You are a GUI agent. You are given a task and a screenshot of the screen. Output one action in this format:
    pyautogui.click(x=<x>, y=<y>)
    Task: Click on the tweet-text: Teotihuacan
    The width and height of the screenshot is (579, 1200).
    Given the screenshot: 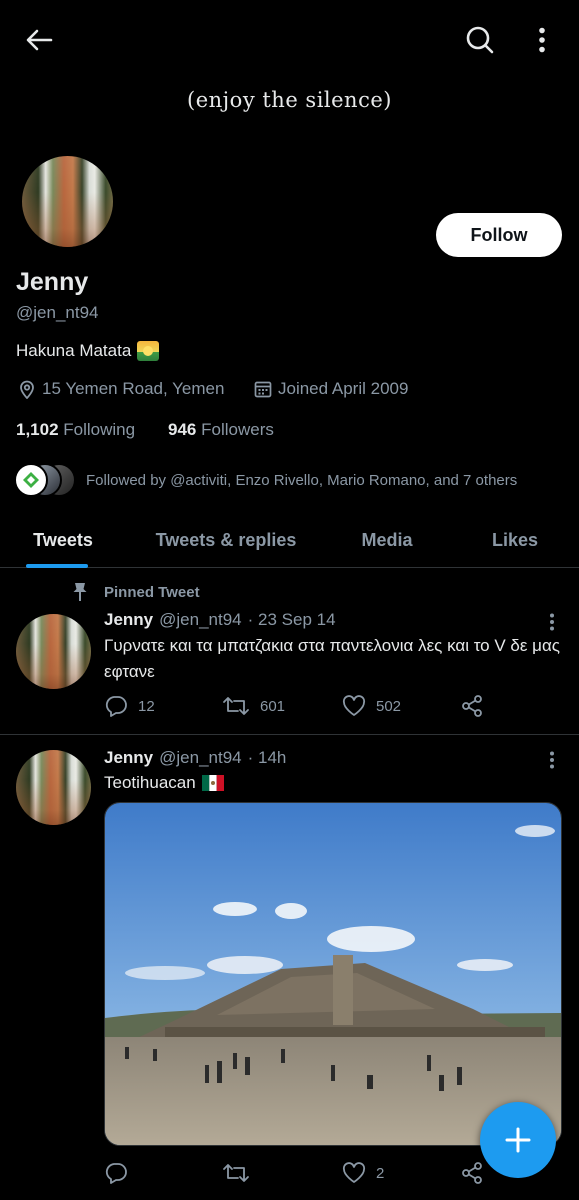 What is the action you would take?
    pyautogui.click(x=164, y=783)
    